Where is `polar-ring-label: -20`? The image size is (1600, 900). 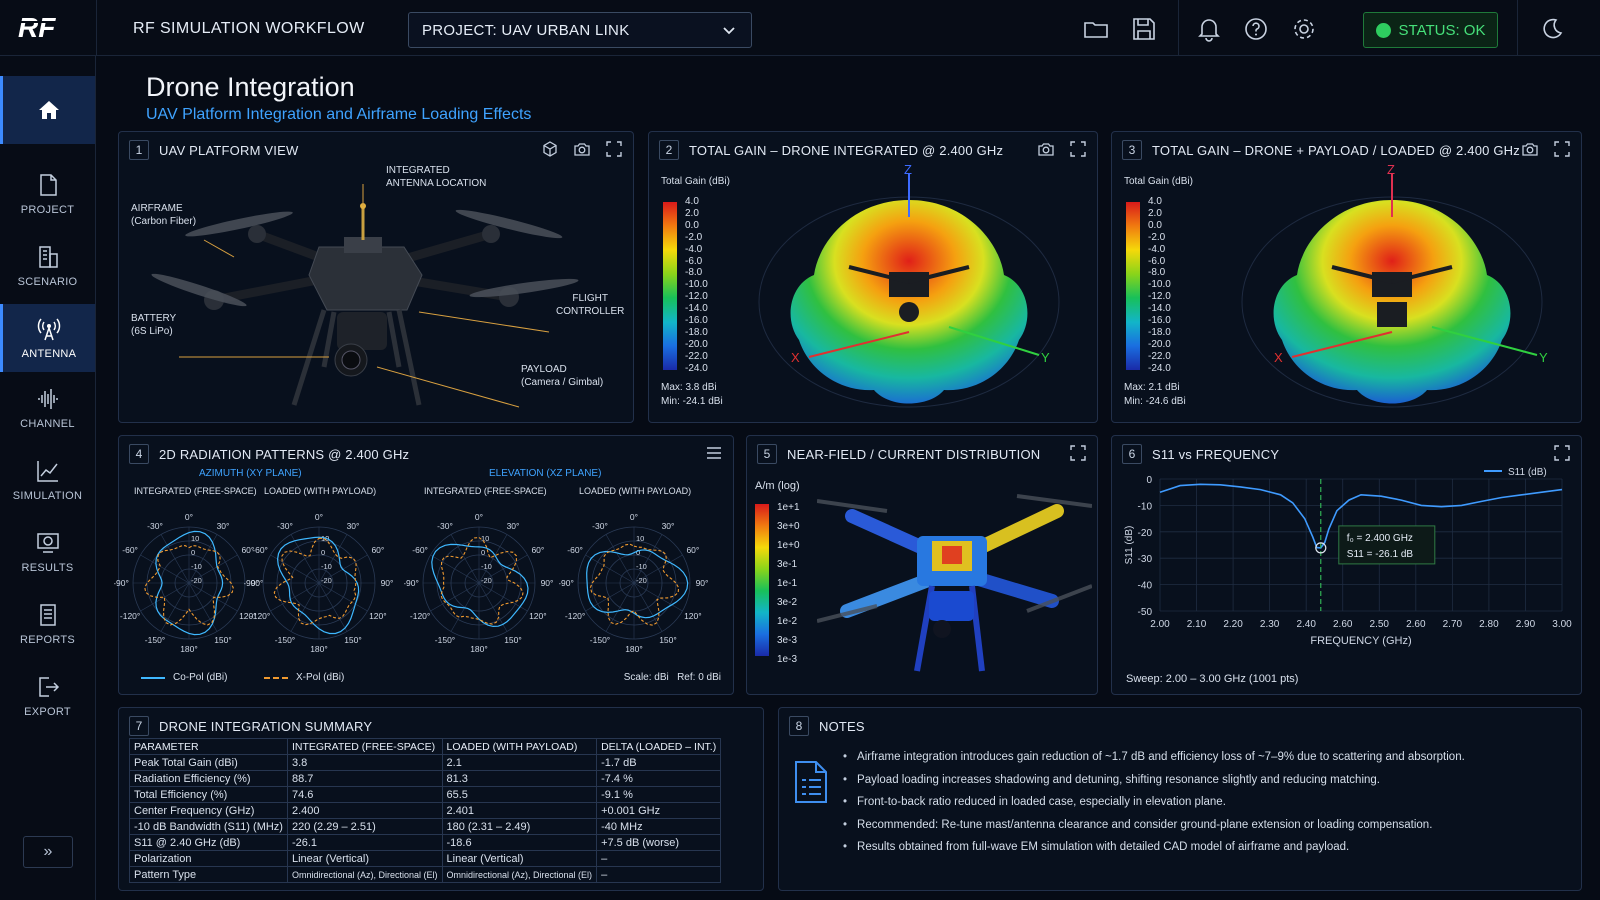
polar-ring-label: -20 is located at coordinates (641, 580).